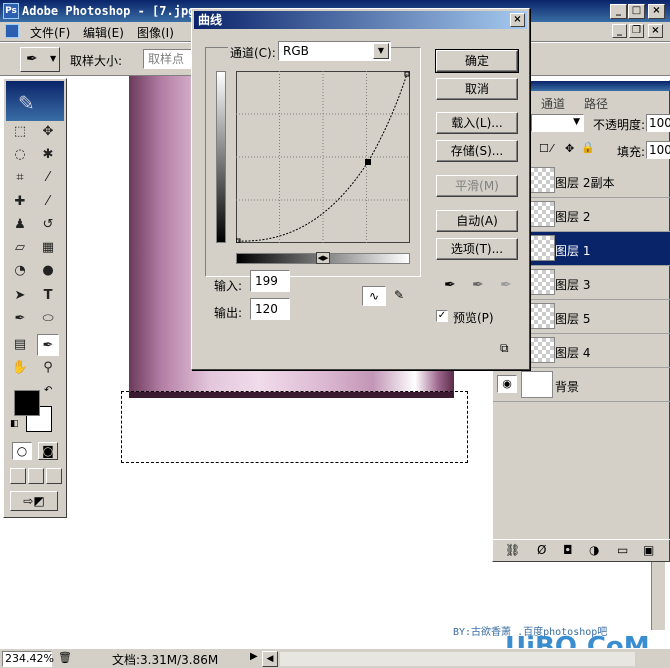 The width and height of the screenshot is (670, 668). Describe the element at coordinates (517, 20) in the screenshot. I see `dialog-close-button: ×` at that location.